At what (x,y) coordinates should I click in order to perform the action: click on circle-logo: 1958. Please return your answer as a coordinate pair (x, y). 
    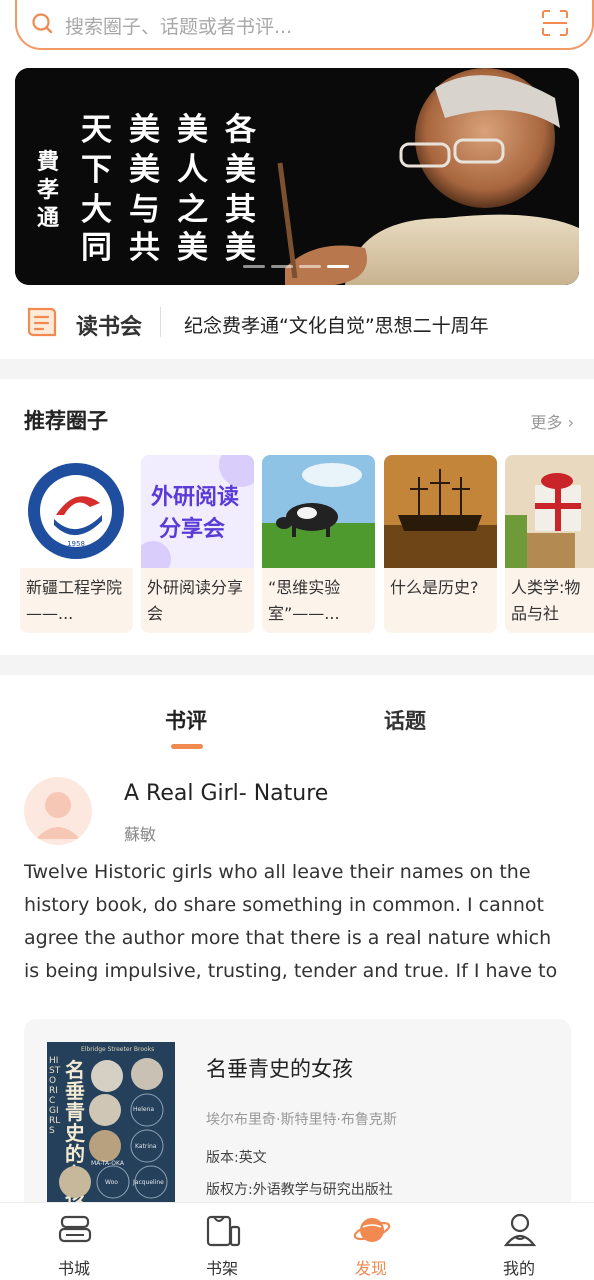
    Looking at the image, I should click on (76, 511).